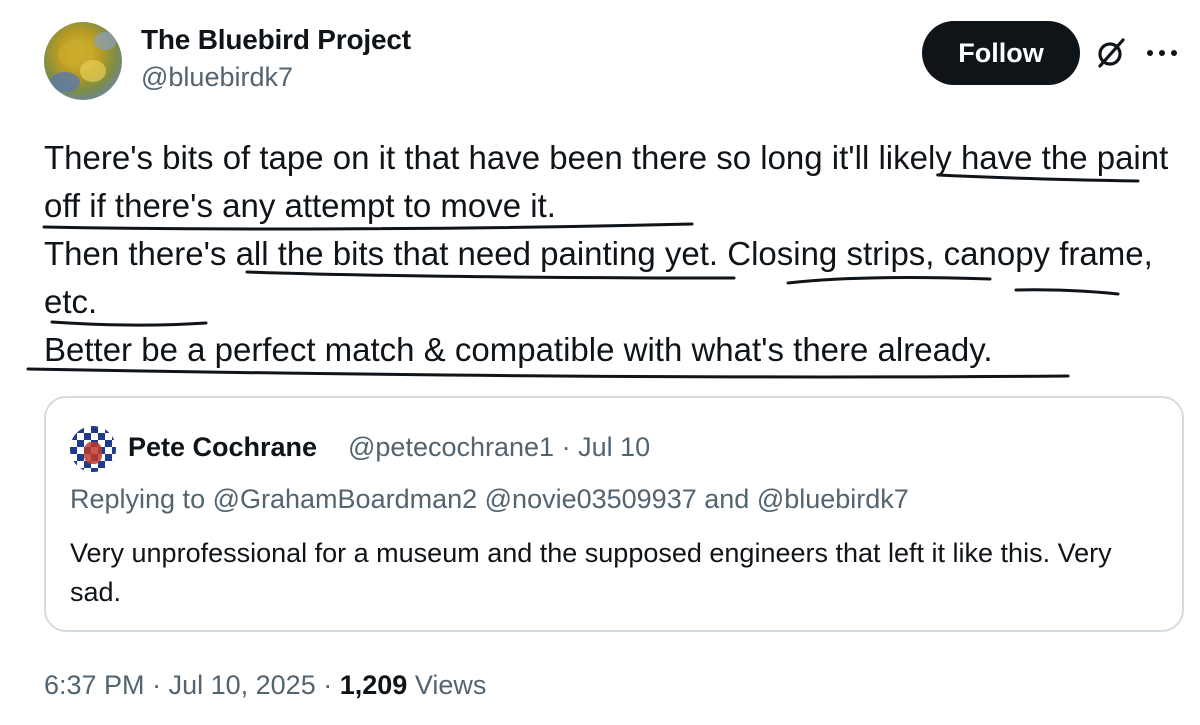 This screenshot has height=725, width=1200. I want to click on quote-author-handle: @petecochrane1, so click(451, 447).